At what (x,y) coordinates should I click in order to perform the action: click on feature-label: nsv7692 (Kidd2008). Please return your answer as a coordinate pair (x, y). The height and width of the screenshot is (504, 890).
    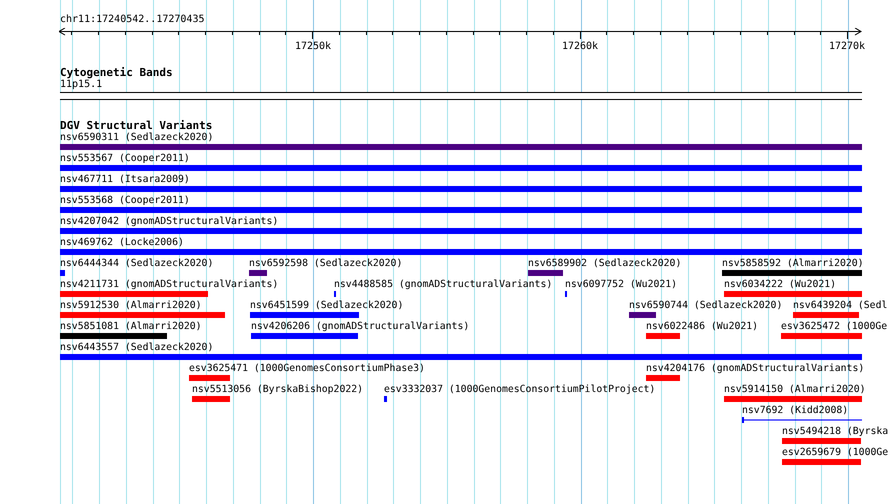
    Looking at the image, I should click on (795, 410).